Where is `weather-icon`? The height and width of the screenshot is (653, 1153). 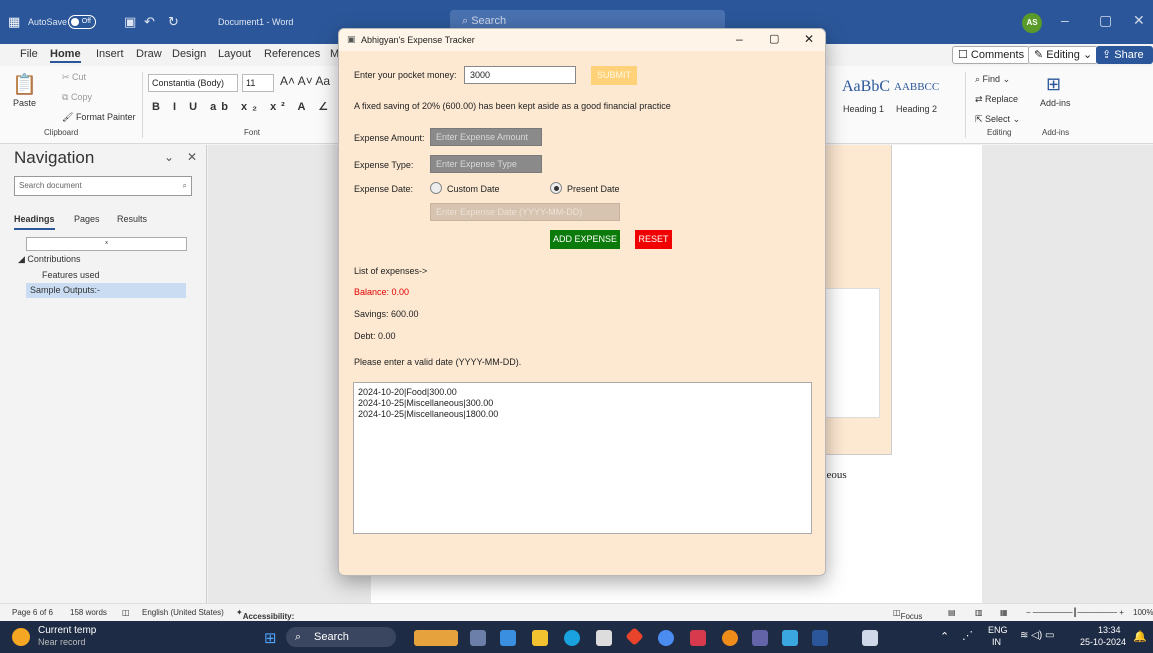
weather-icon is located at coordinates (21, 637).